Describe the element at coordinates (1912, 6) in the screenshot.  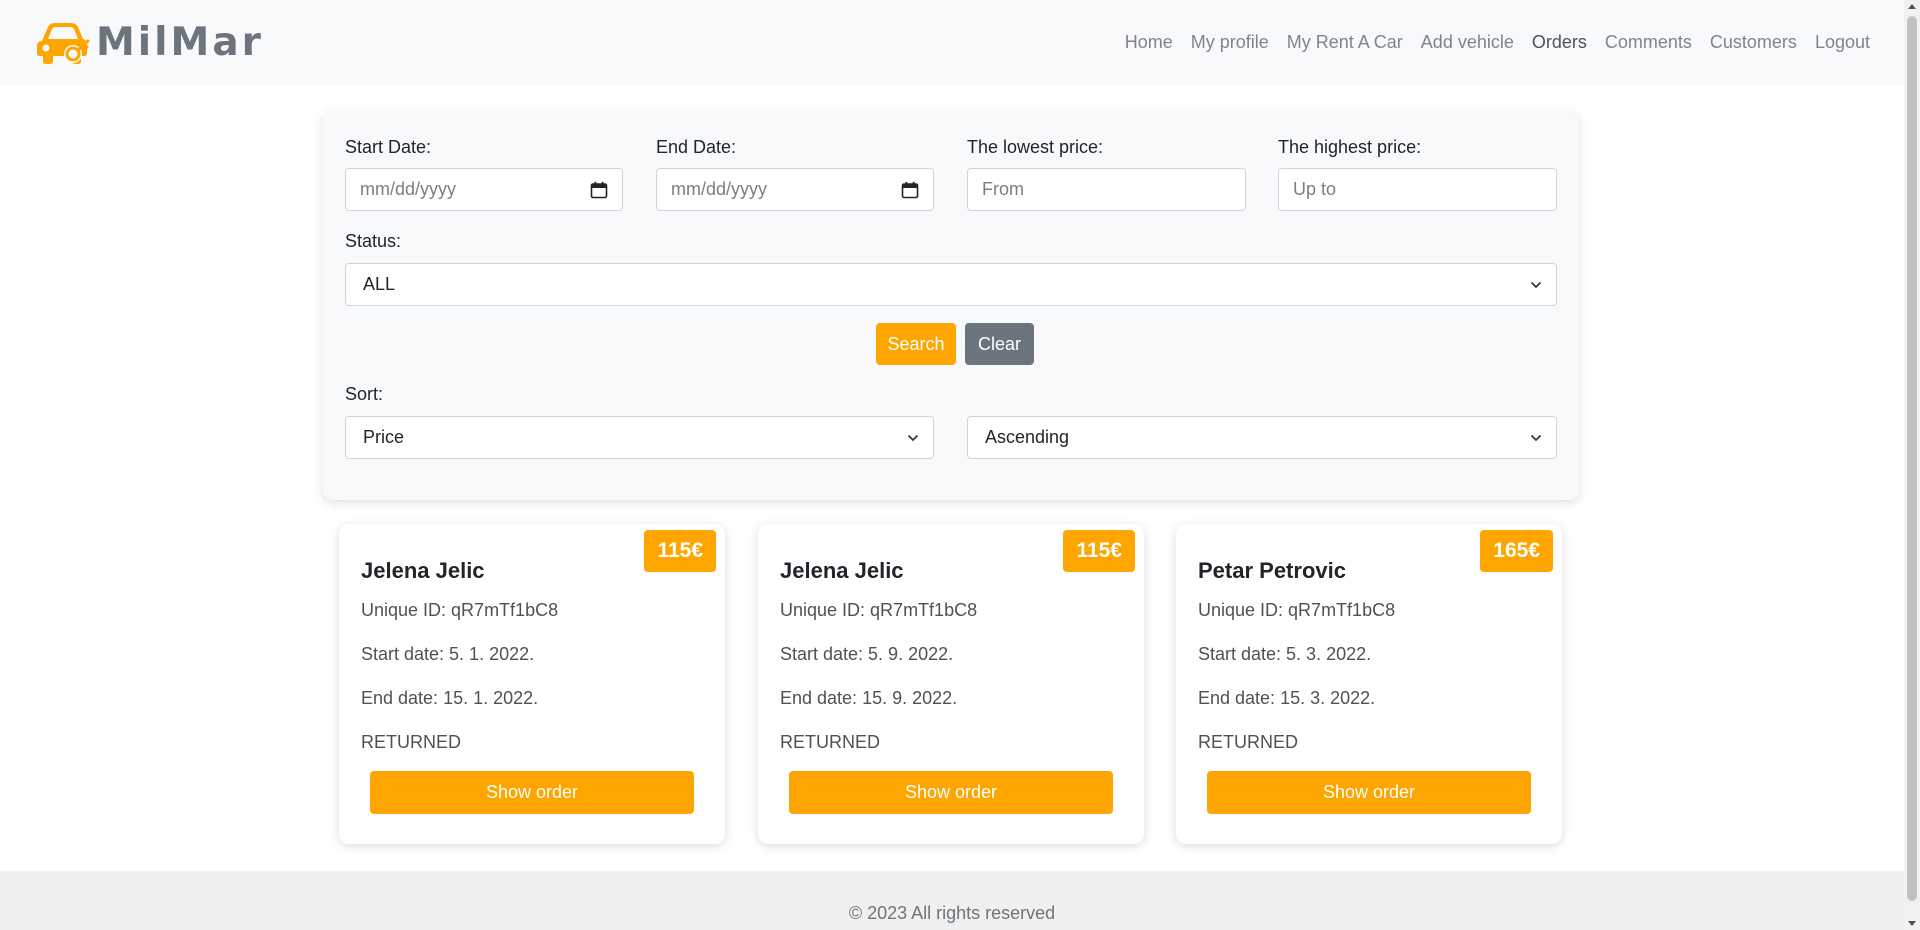
I see `scroll-up-icon` at that location.